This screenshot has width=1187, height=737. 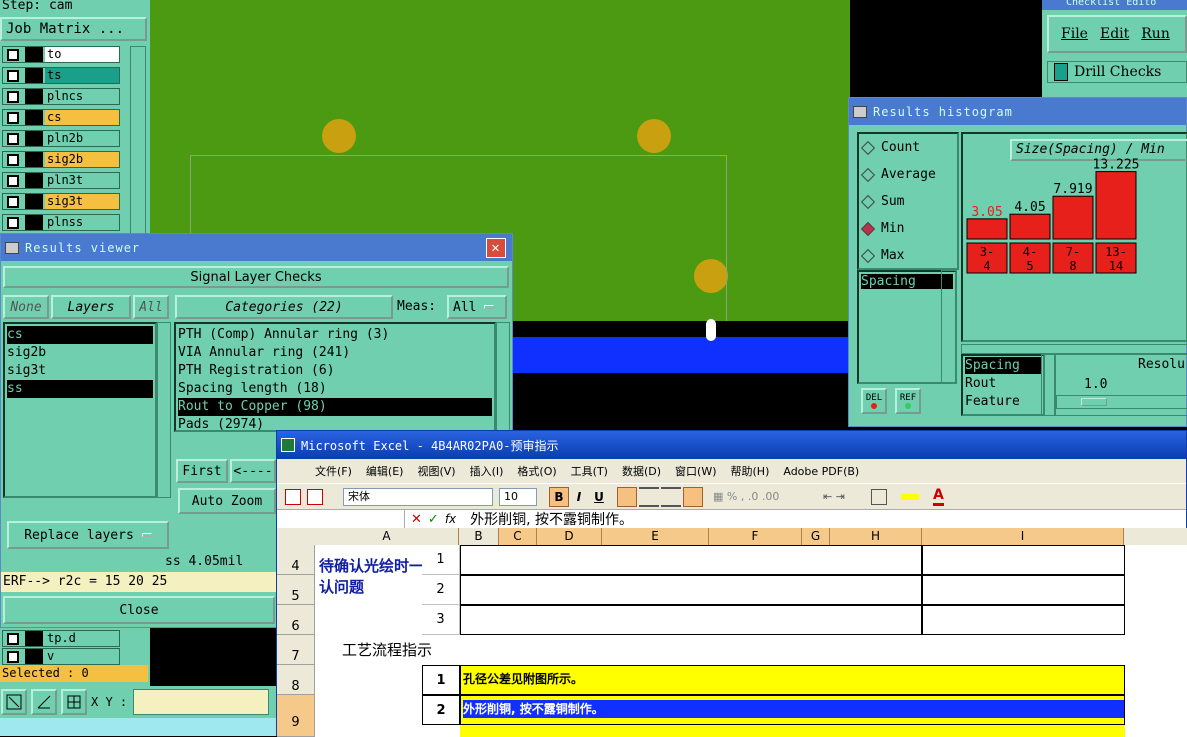 I want to click on close-icon: ✕, so click(x=496, y=247).